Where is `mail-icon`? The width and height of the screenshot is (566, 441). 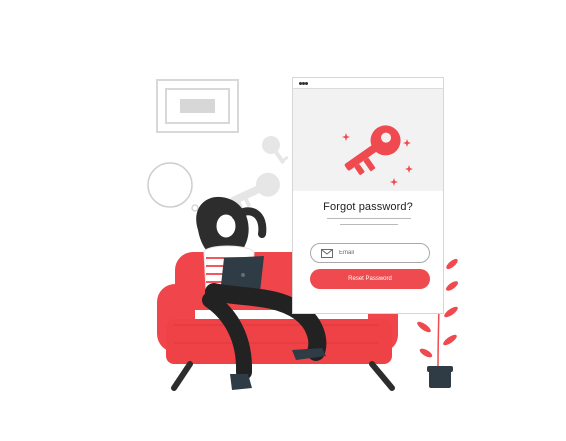 mail-icon is located at coordinates (327, 253).